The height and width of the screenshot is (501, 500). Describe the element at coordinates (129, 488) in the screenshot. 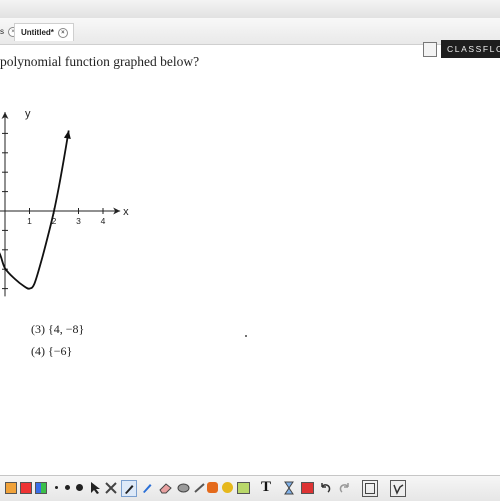

I see `pen-icon` at that location.